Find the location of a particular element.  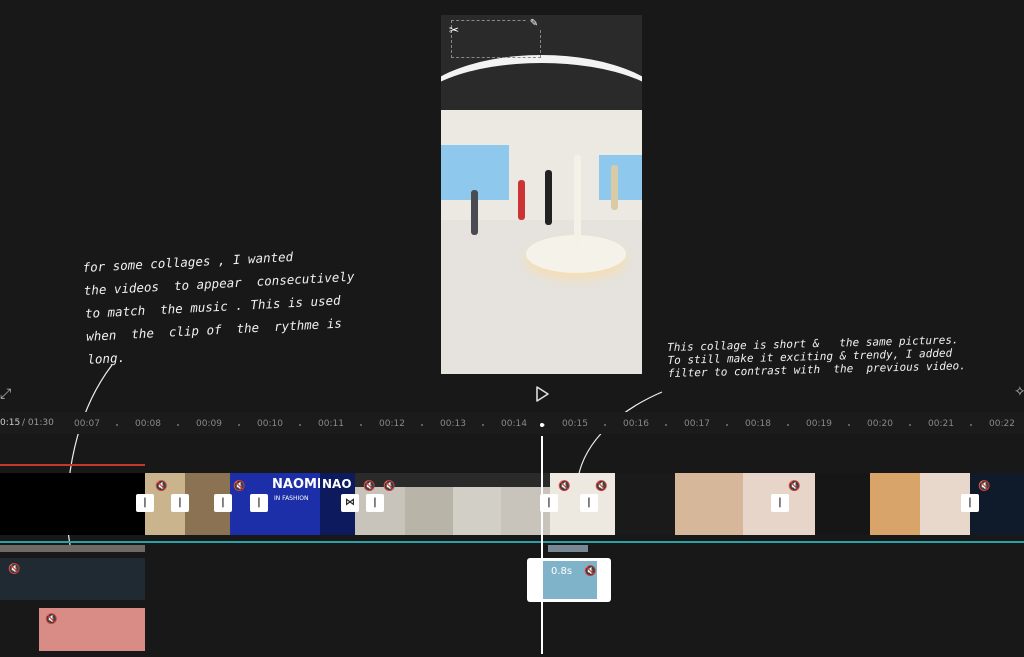

ruler-tick-label: 00:14 is located at coordinates (514, 424).